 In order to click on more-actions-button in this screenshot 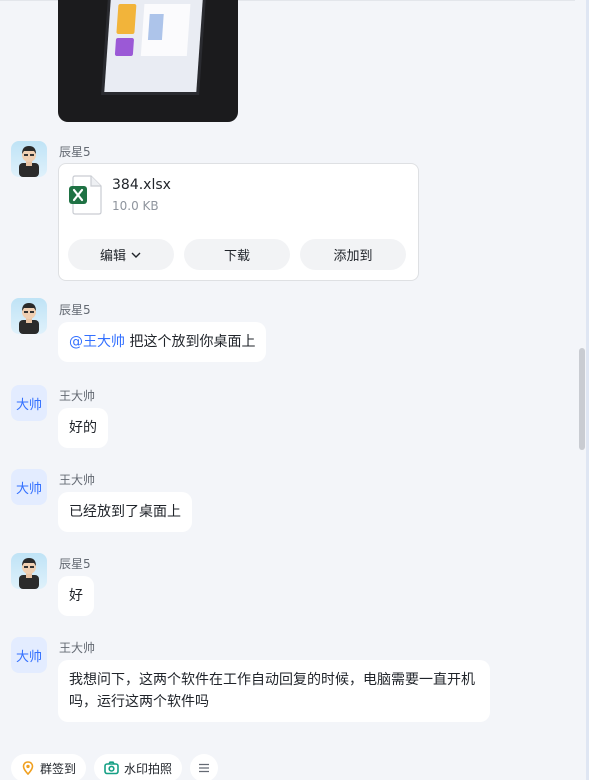, I will do `click(204, 767)`.